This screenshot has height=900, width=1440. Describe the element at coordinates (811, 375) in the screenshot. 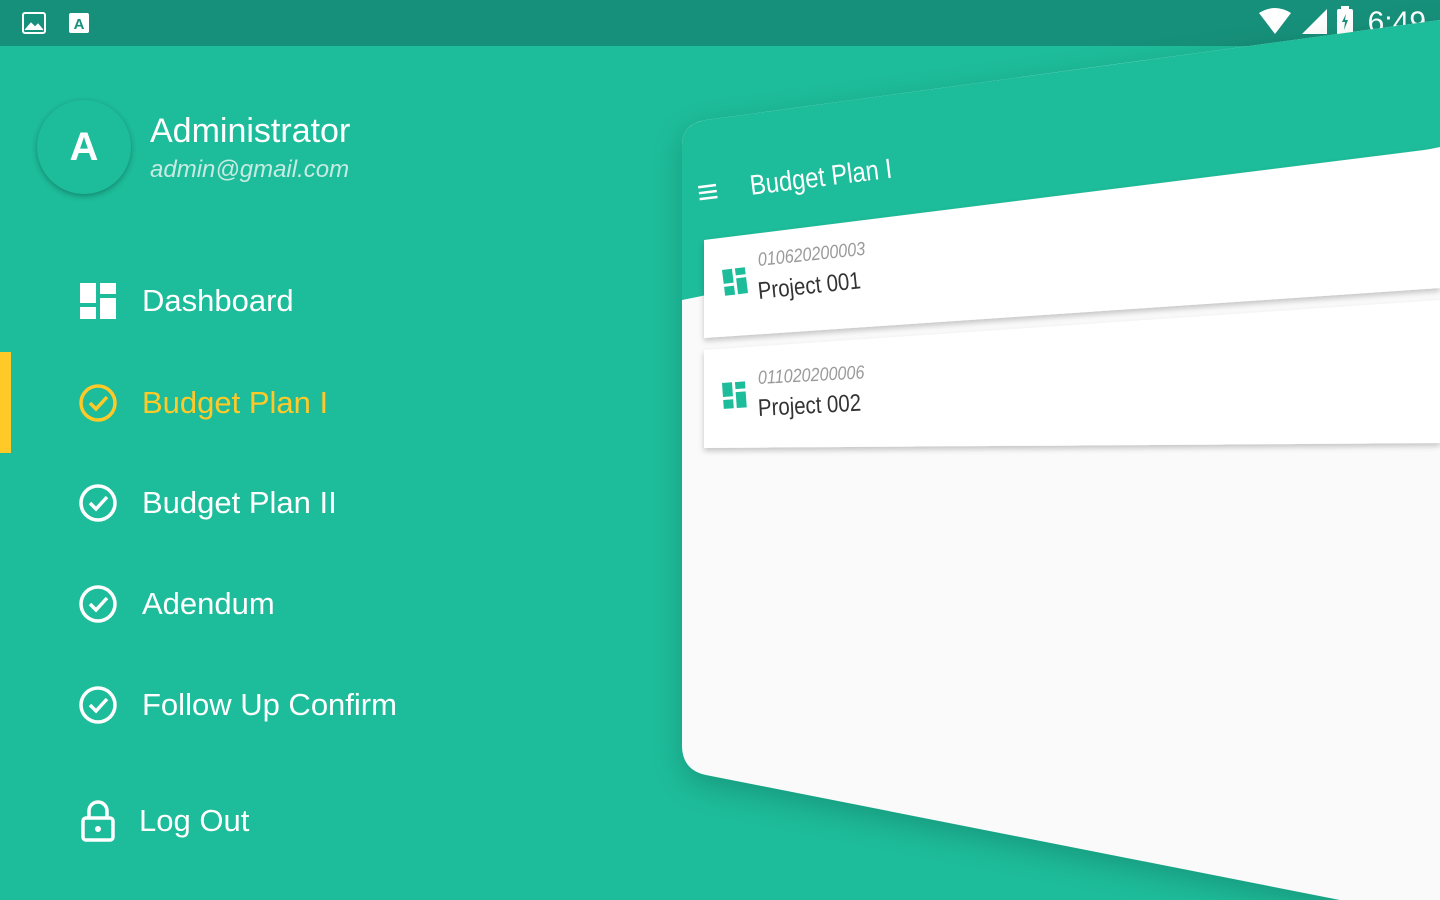

I see `preview-row-code: 011020200006` at that location.